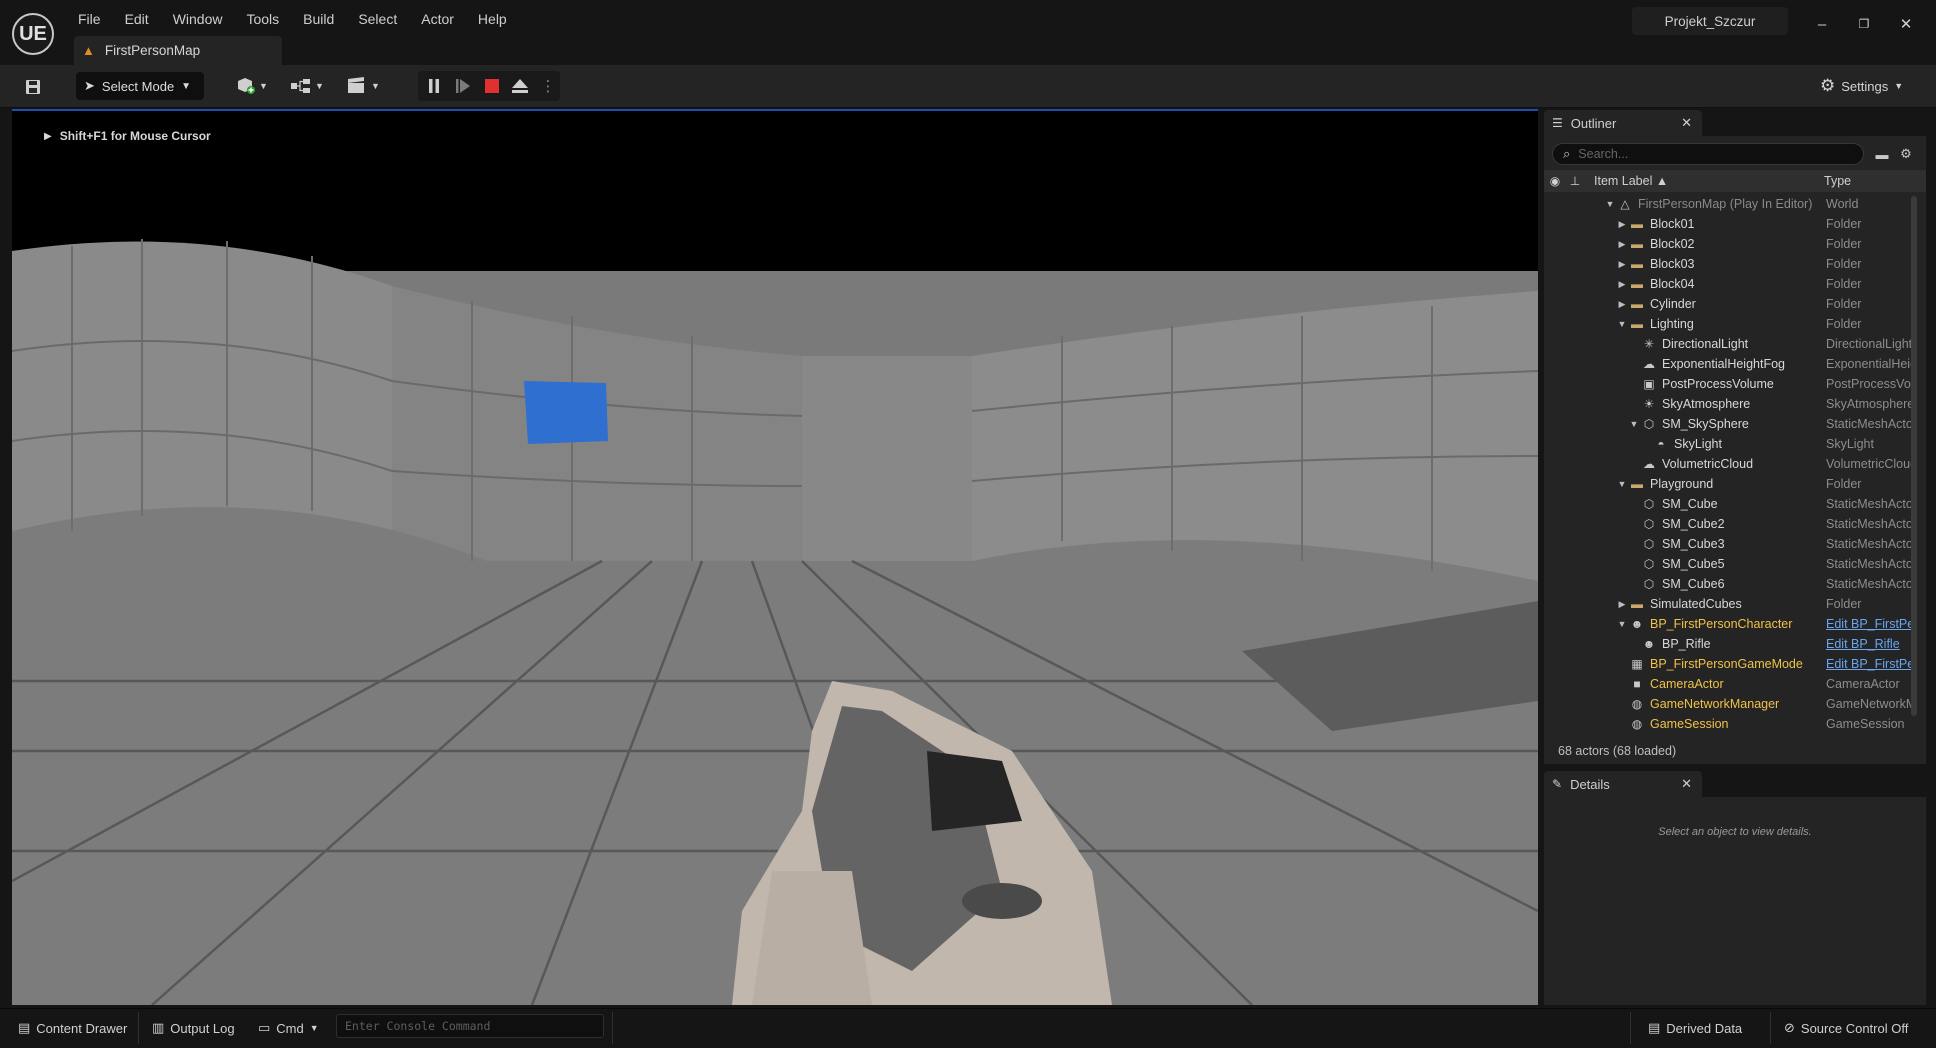 Image resolution: width=1936 pixels, height=1048 pixels. Describe the element at coordinates (1730, 724) in the screenshot. I see `outliner-row: ◍ GameSession GameSession` at that location.